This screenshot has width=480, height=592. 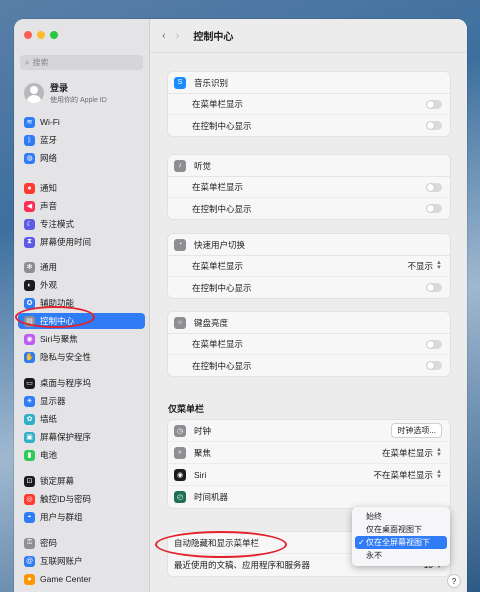 What do you see at coordinates (65, 93) in the screenshot?
I see `account-login: 登录 使用你的 Apple ID` at bounding box center [65, 93].